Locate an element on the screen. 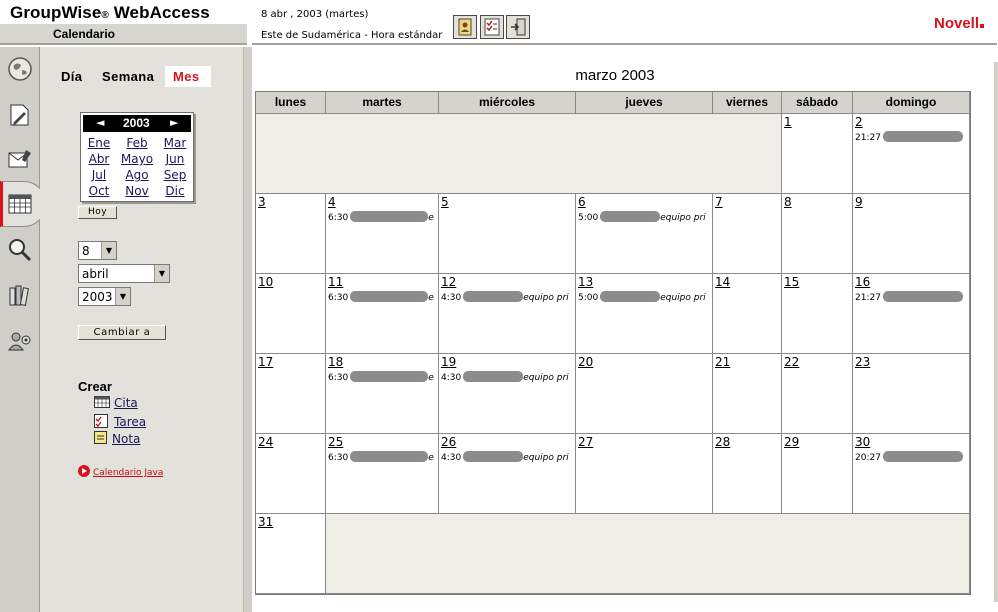 Image resolution: width=998 pixels, height=612 pixels. tab-month: Mes is located at coordinates (188, 76).